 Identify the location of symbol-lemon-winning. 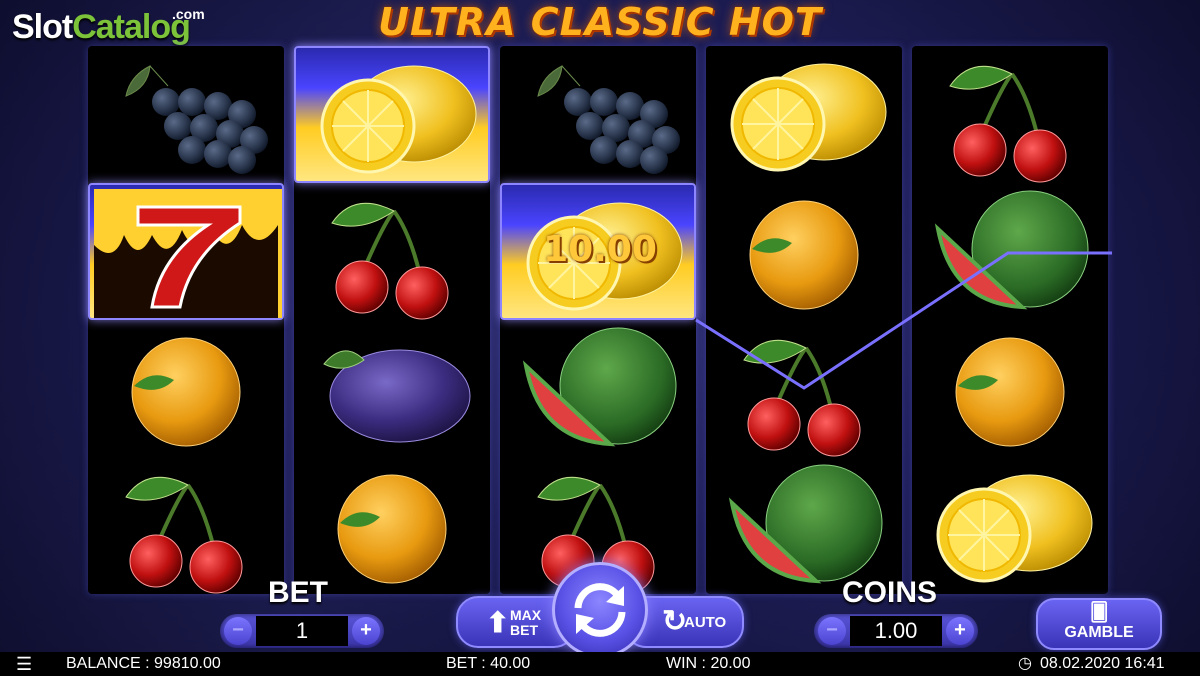
(392, 114).